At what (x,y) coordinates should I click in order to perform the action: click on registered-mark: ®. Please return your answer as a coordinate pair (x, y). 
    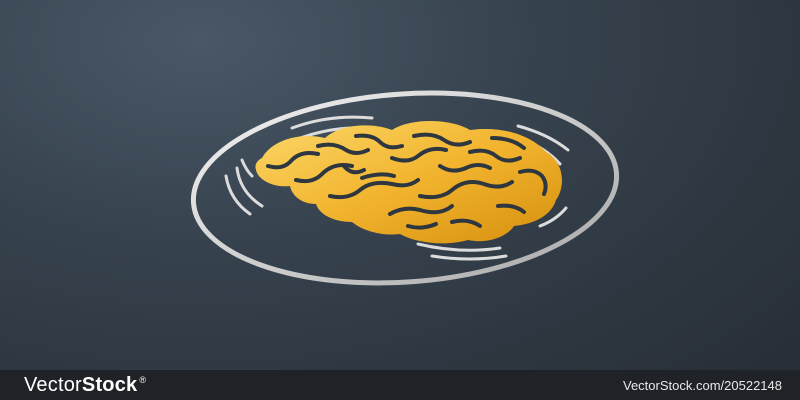
    Looking at the image, I should click on (143, 379).